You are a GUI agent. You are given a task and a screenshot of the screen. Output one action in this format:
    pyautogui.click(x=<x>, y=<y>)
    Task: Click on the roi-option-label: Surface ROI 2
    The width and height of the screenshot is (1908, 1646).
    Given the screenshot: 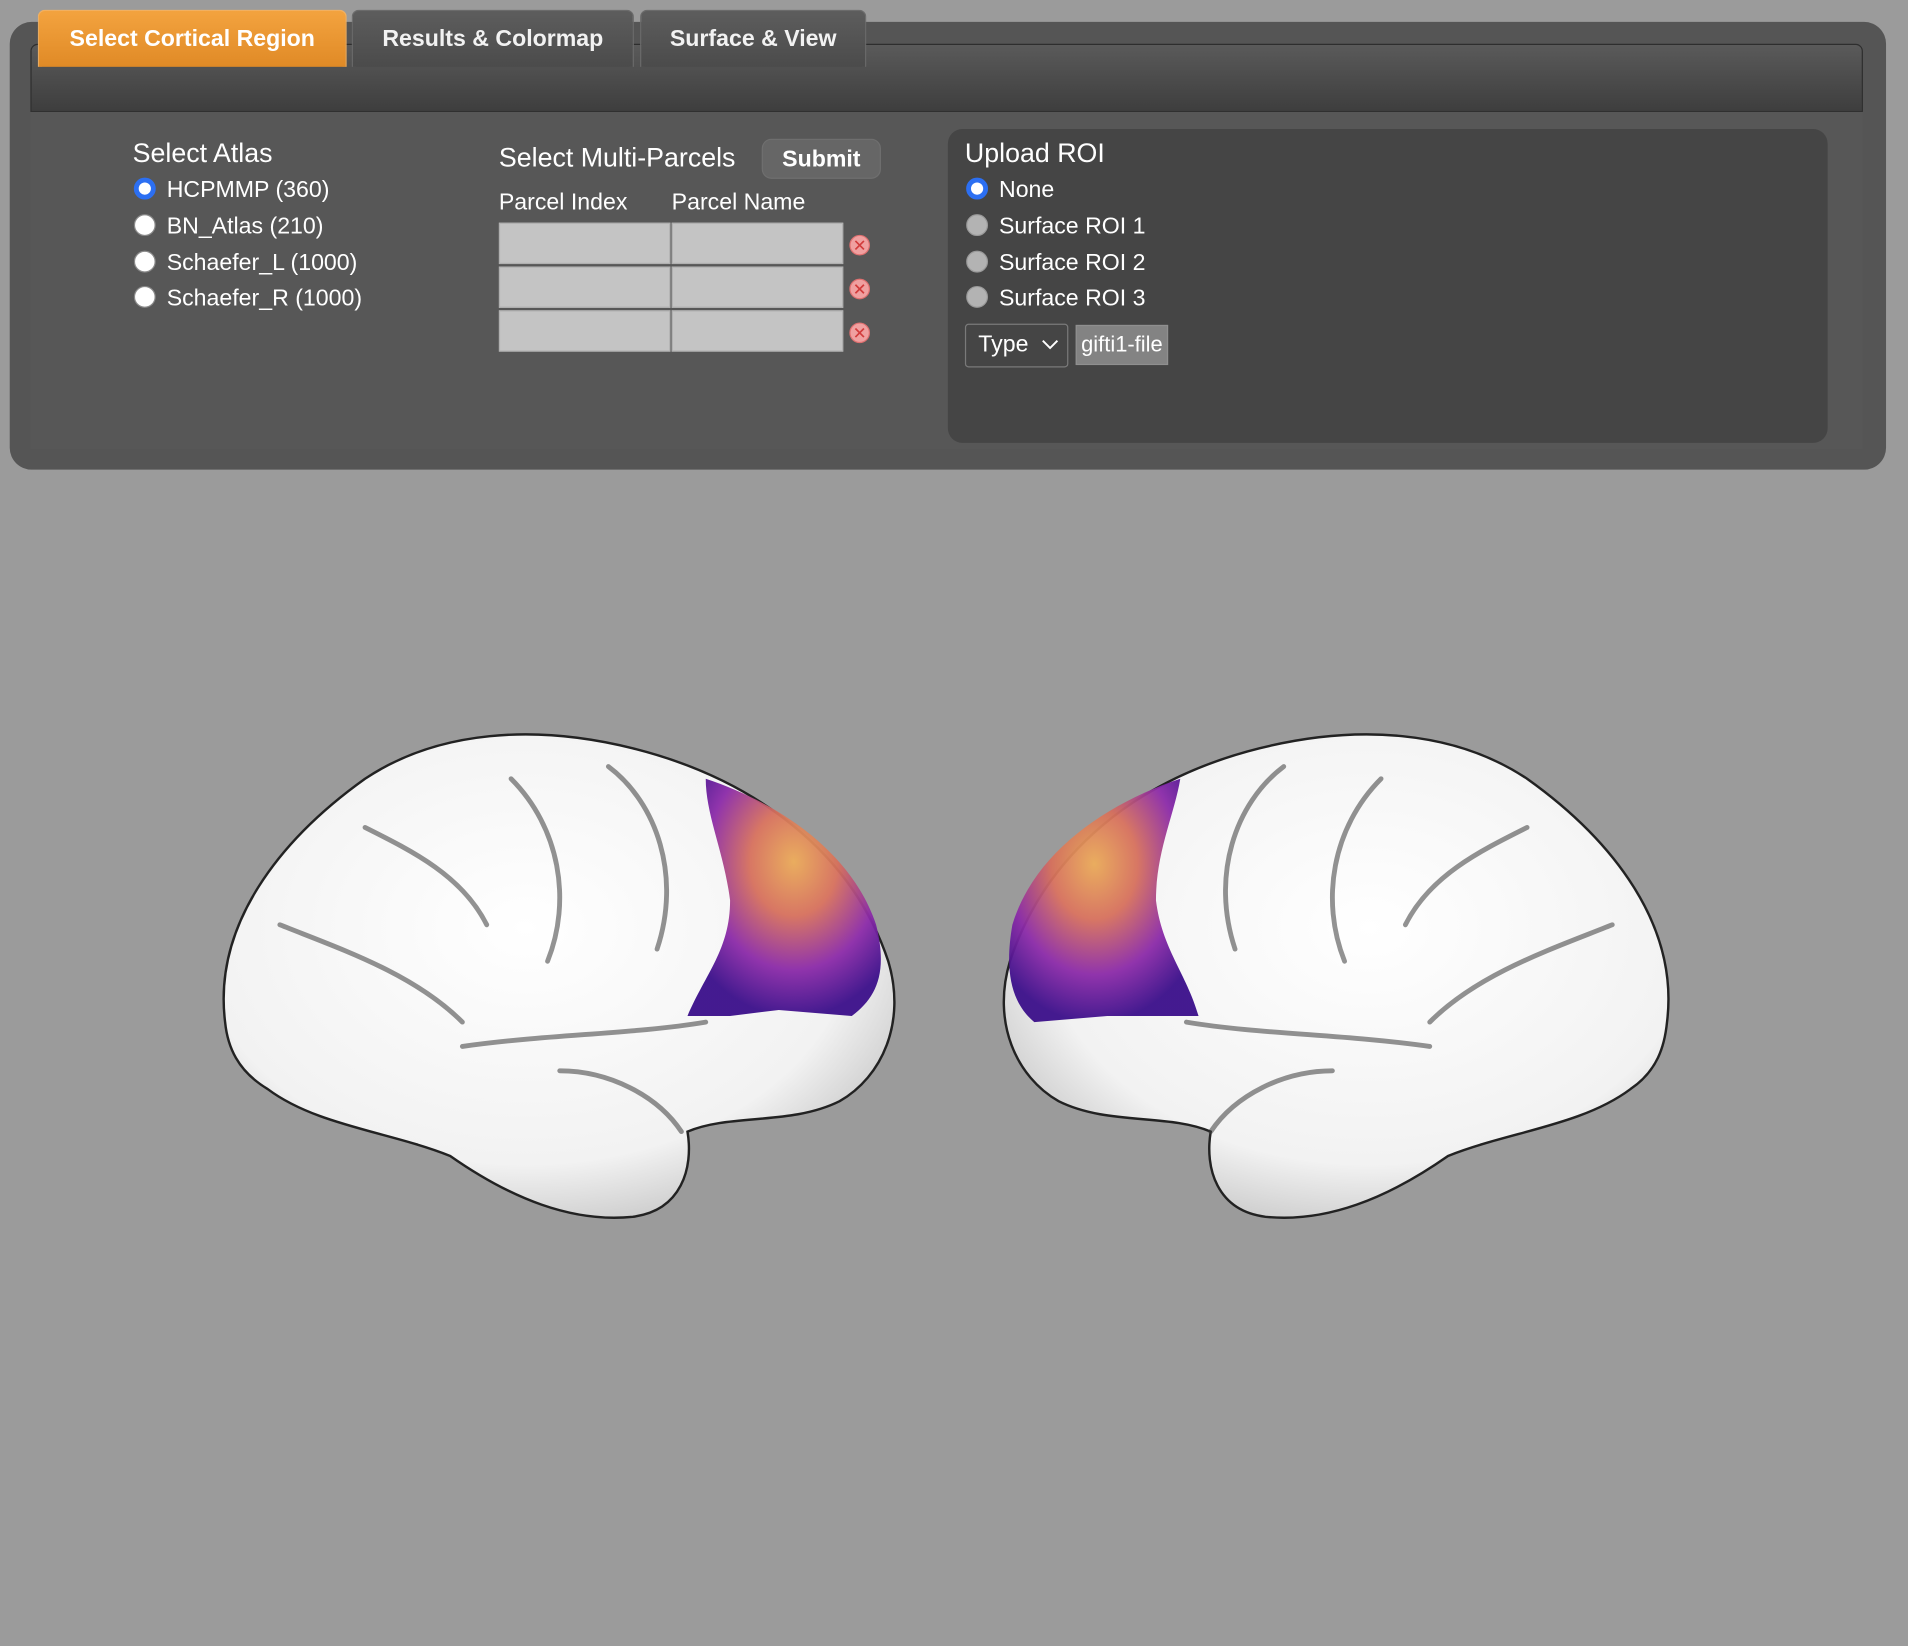 What is the action you would take?
    pyautogui.click(x=1072, y=263)
    